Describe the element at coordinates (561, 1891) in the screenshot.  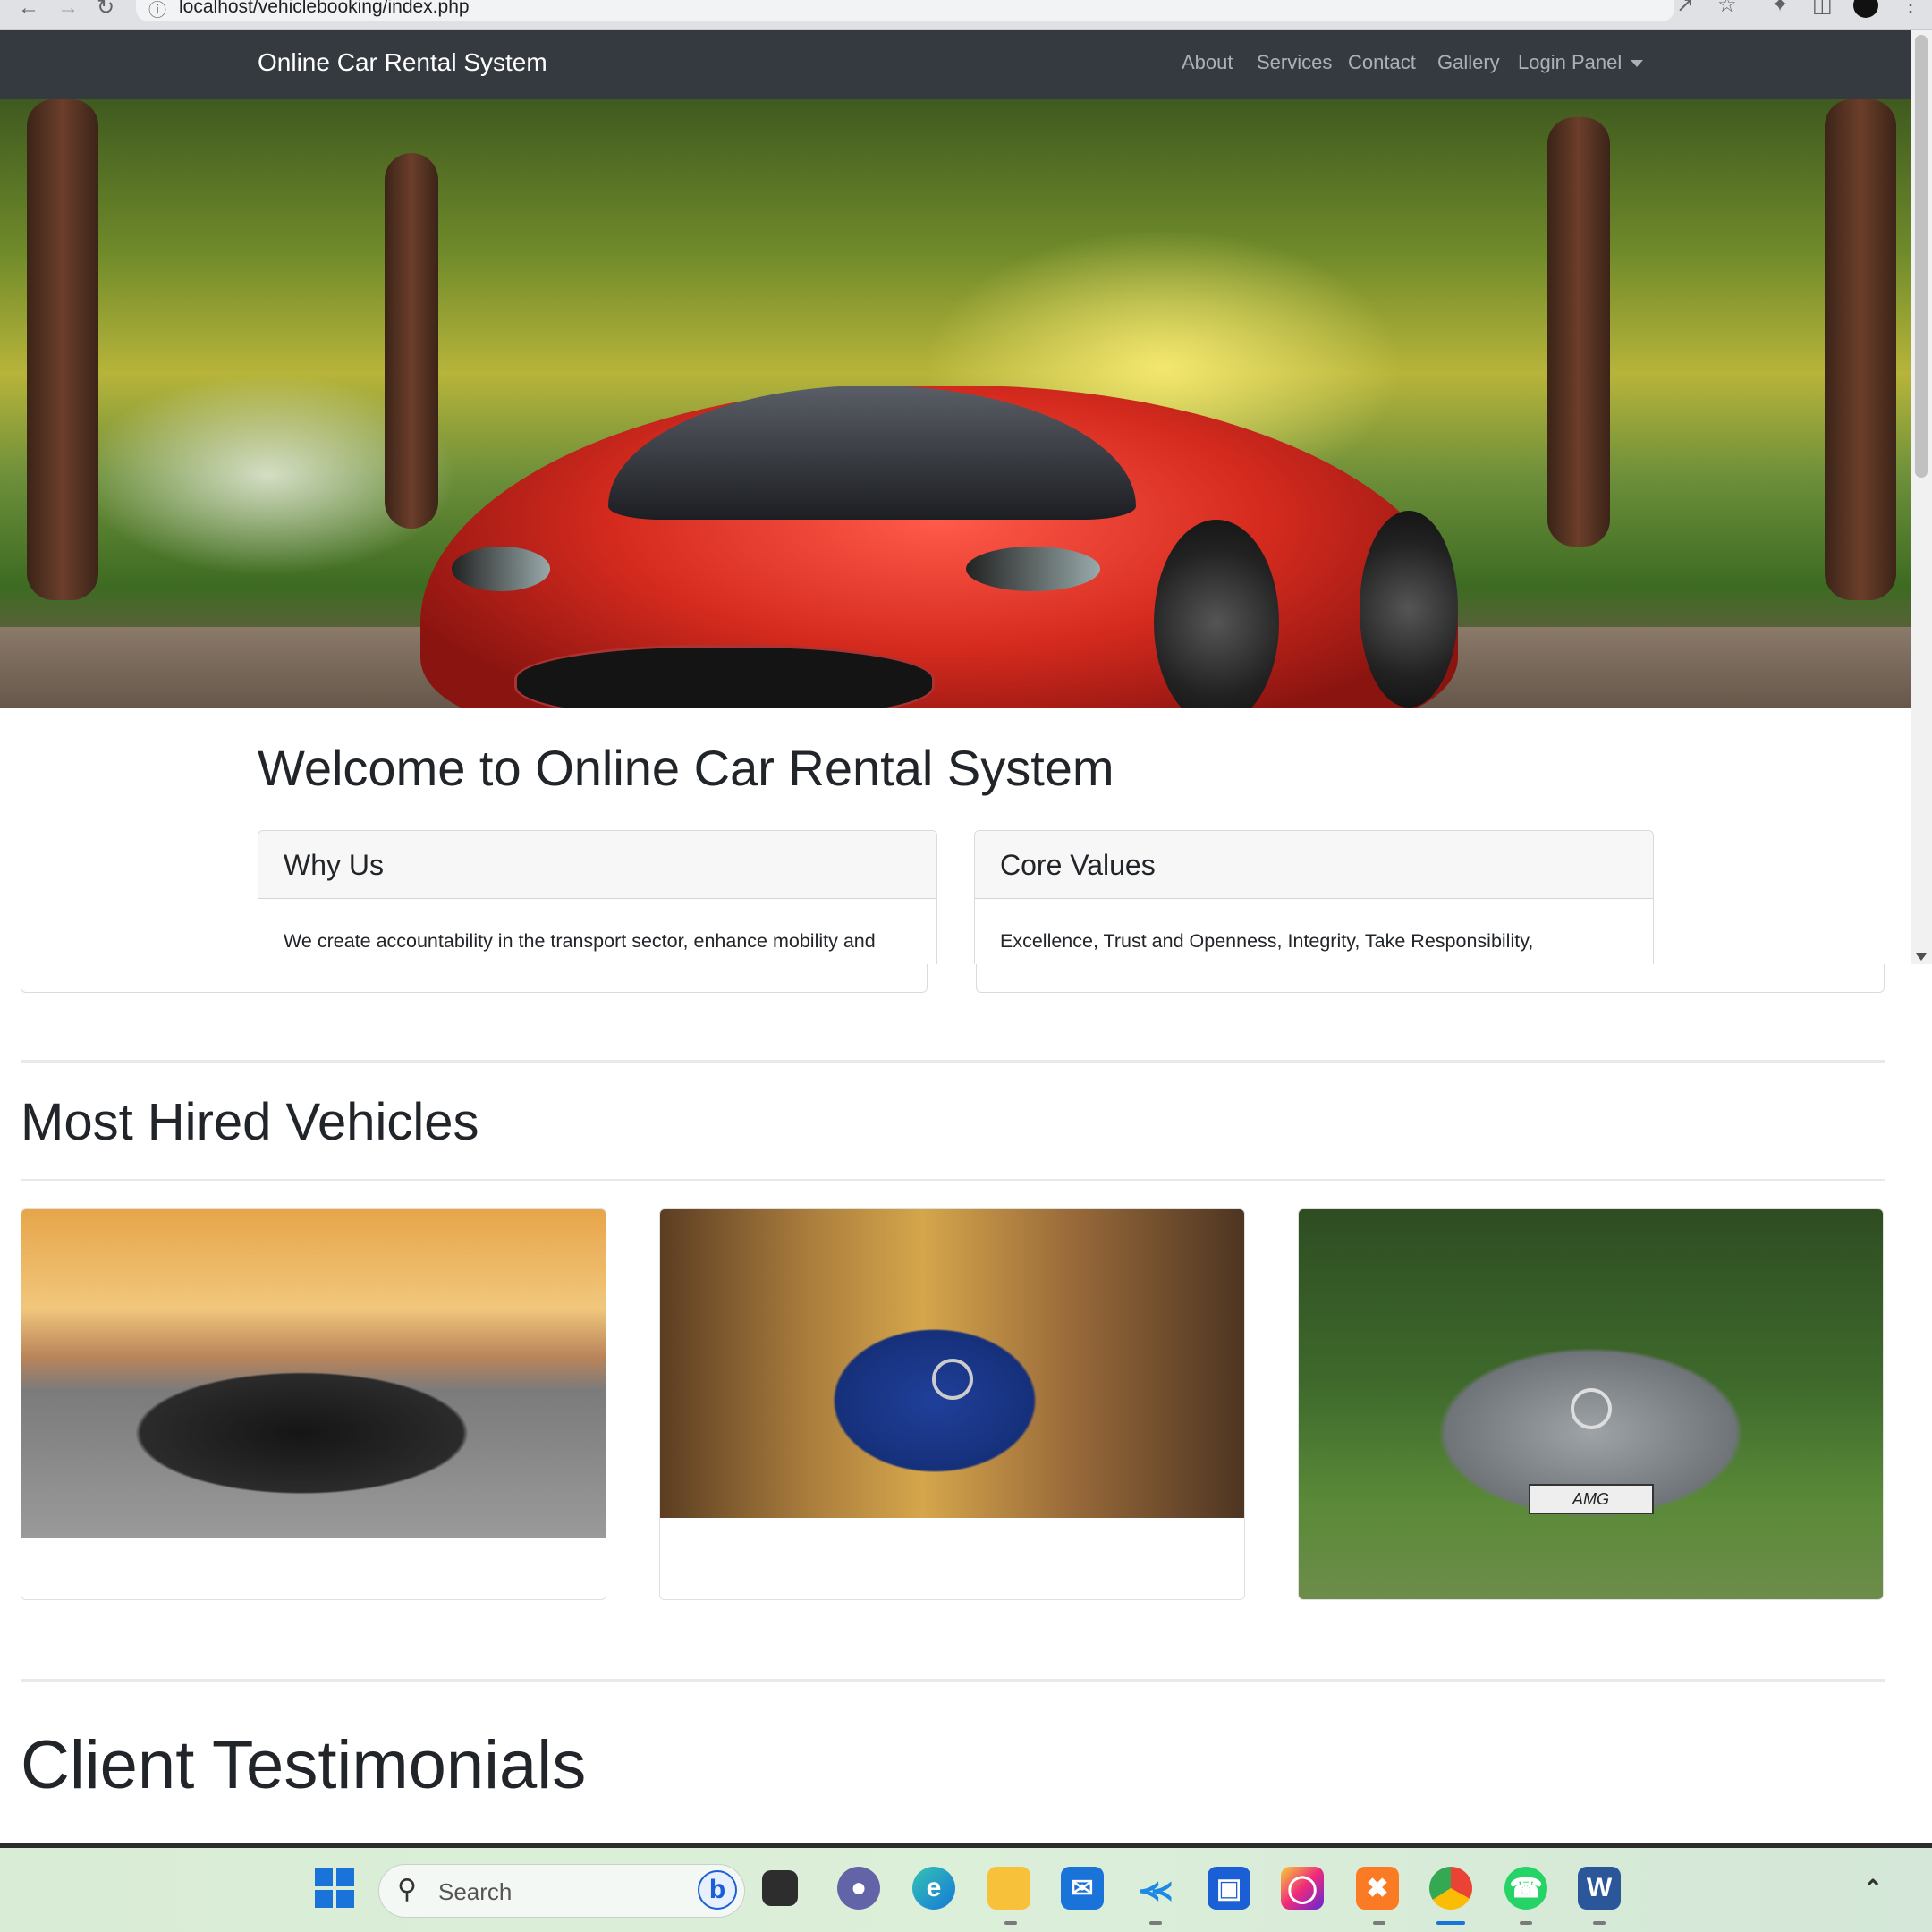
I see `taskbar-search-box: ⚲ Search b` at that location.